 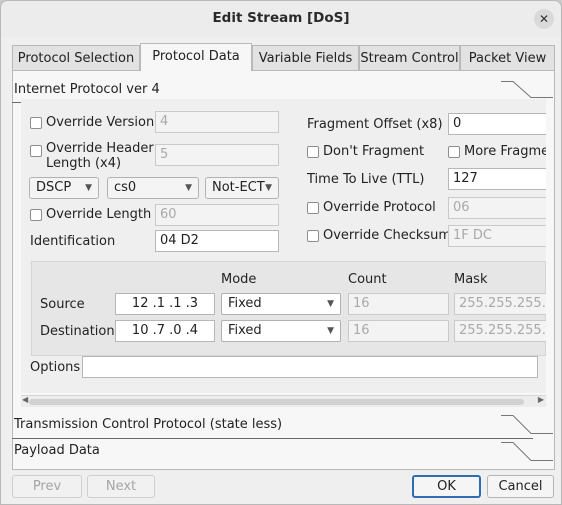 What do you see at coordinates (100, 122) in the screenshot?
I see `override-version-label: Override Version` at bounding box center [100, 122].